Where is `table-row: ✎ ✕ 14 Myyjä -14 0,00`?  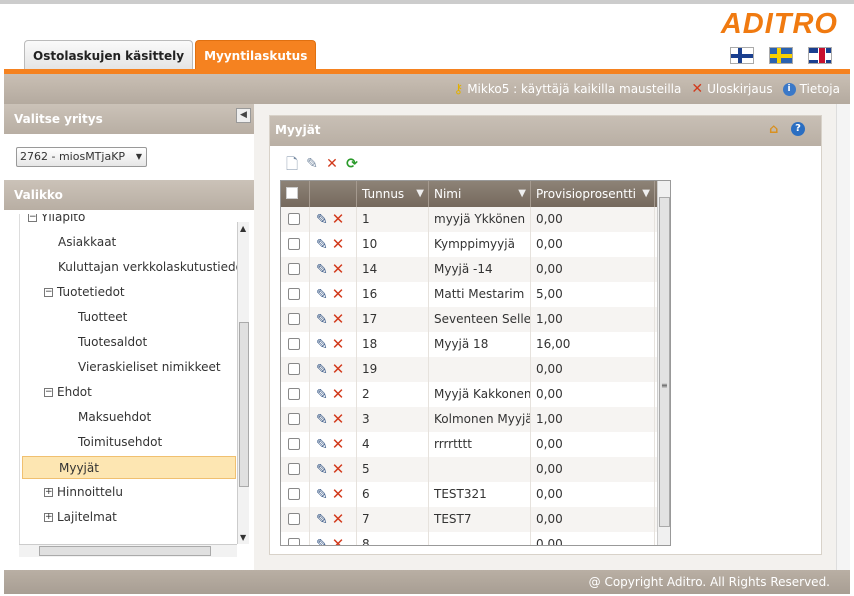
table-row: ✎ ✕ 14 Myyjä -14 0,00 is located at coordinates (475, 269).